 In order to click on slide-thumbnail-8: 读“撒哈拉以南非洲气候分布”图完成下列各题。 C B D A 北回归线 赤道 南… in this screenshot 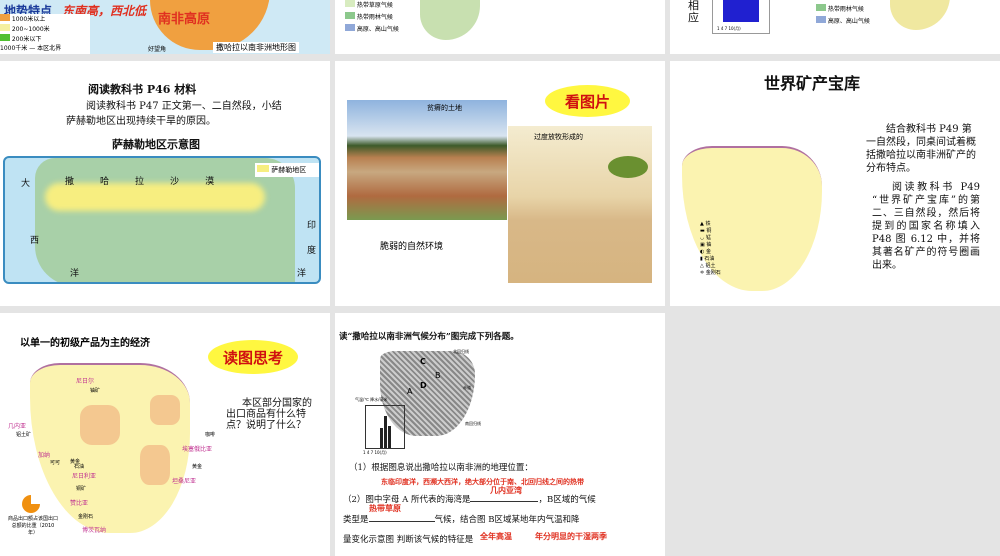, I will do `click(500, 434)`.